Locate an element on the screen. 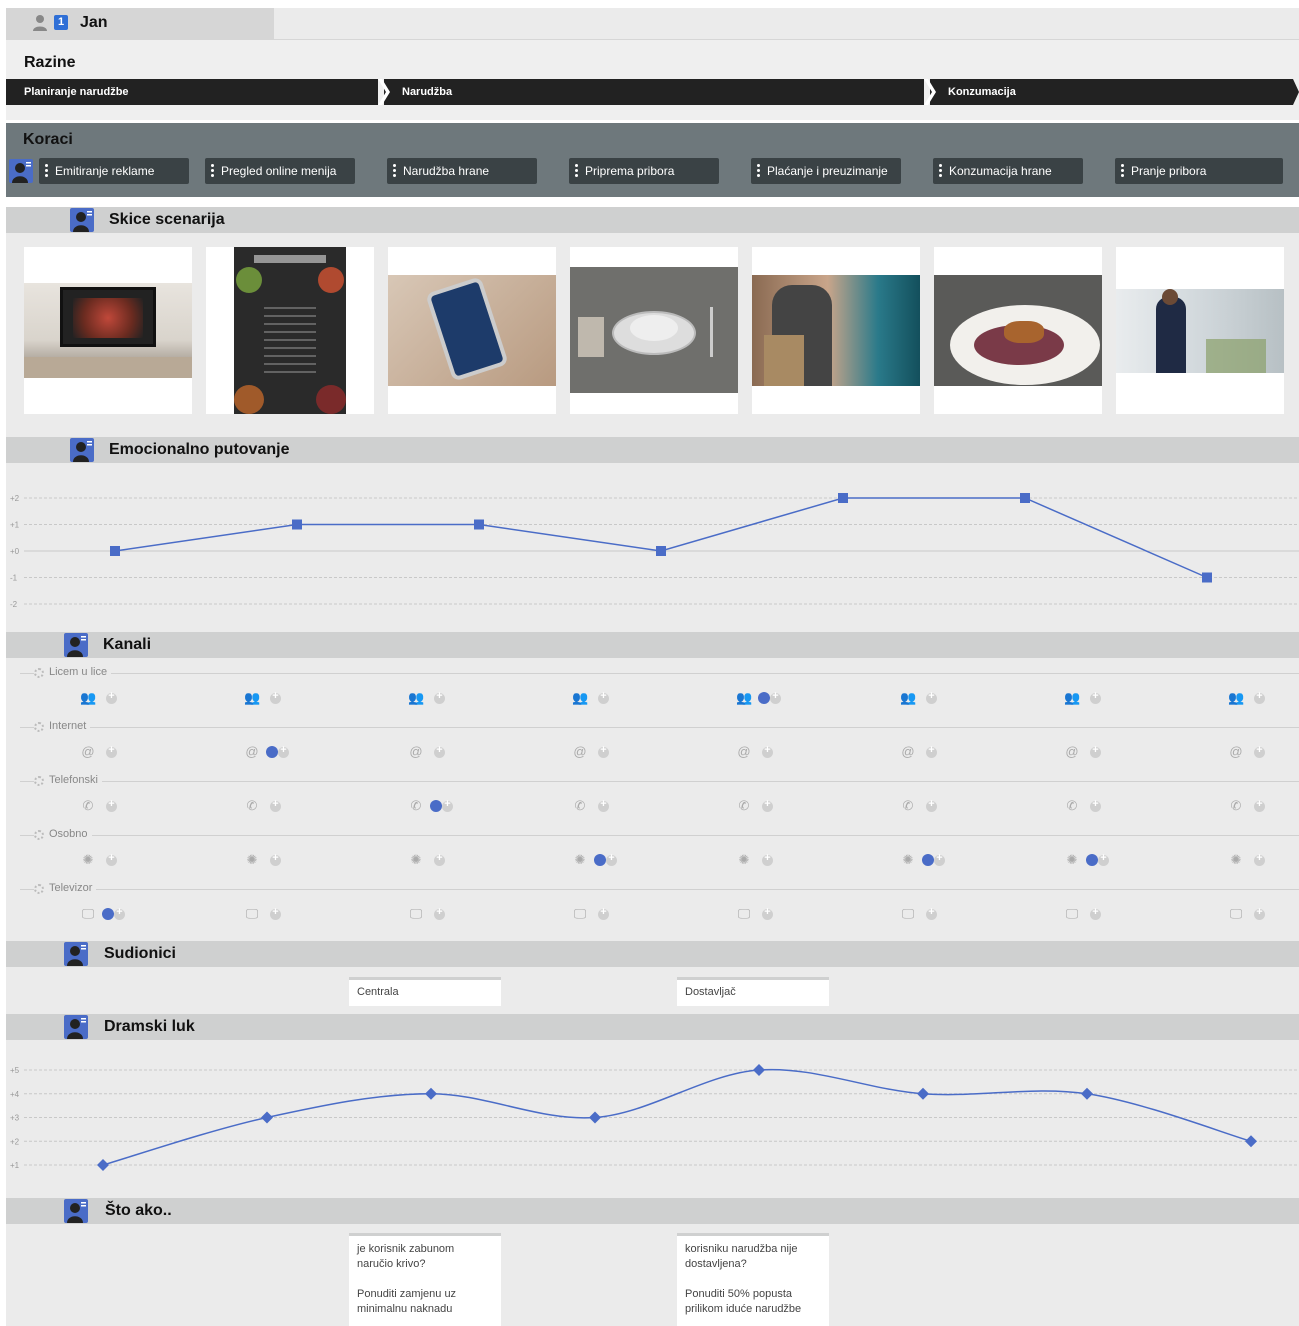  channel-row-divider is located at coordinates (659, 835).